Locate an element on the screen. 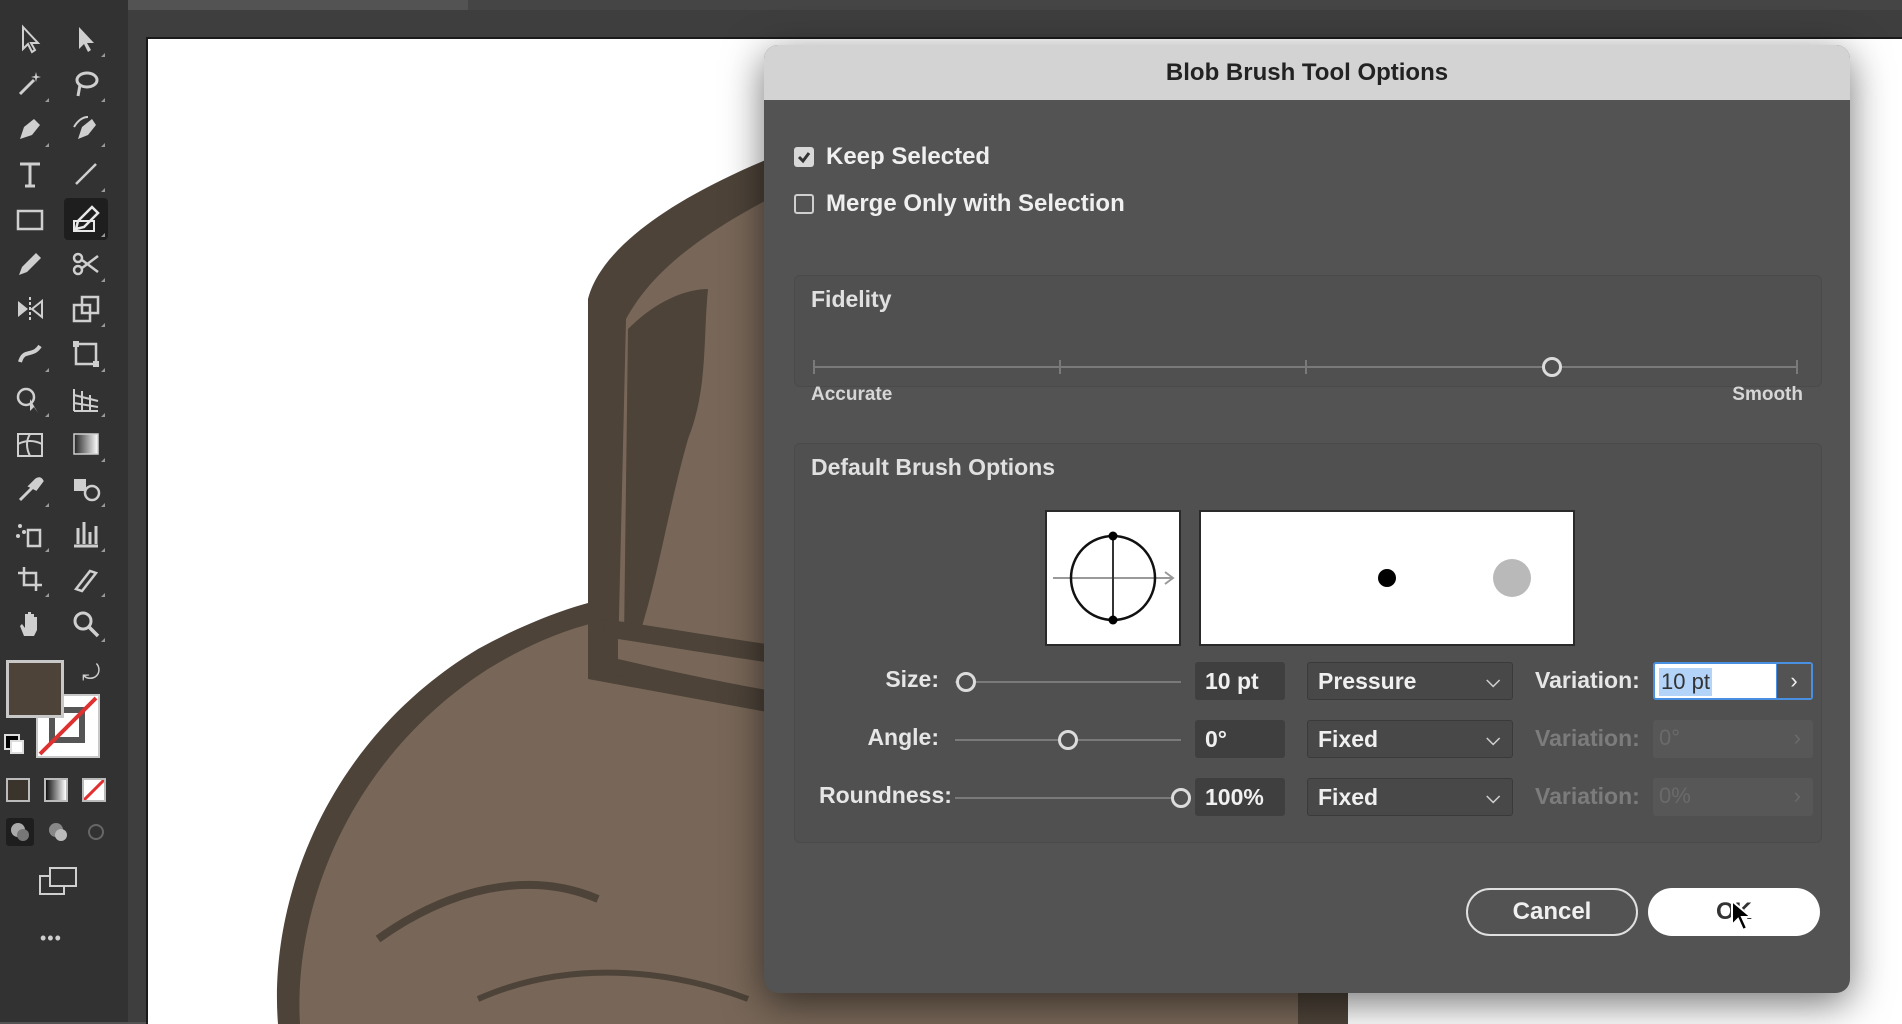 Image resolution: width=1902 pixels, height=1024 pixels. blend-tool-button is located at coordinates (86, 489).